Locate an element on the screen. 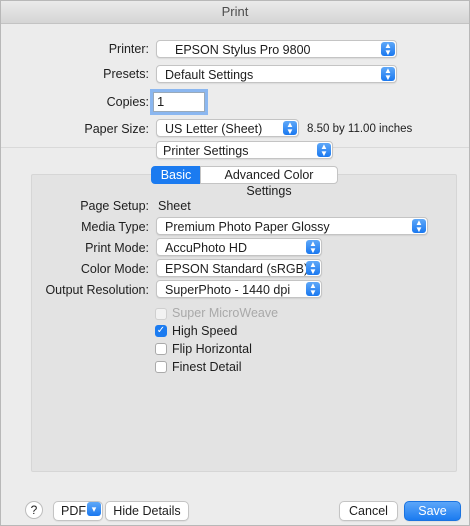 This screenshot has width=470, height=526. paper-size-popup: US Letter (Sheet) ▲ ▼ is located at coordinates (227, 128).